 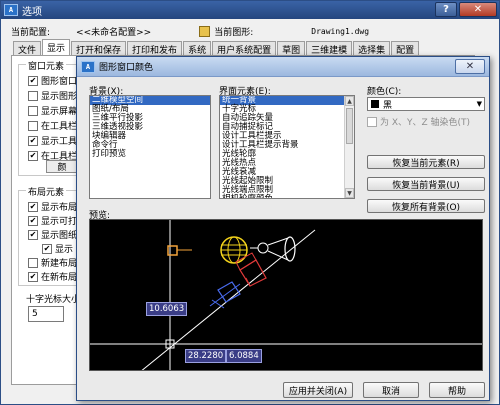 What do you see at coordinates (31, 32) in the screenshot?
I see `current-profile-label: 当前配置:` at bounding box center [31, 32].